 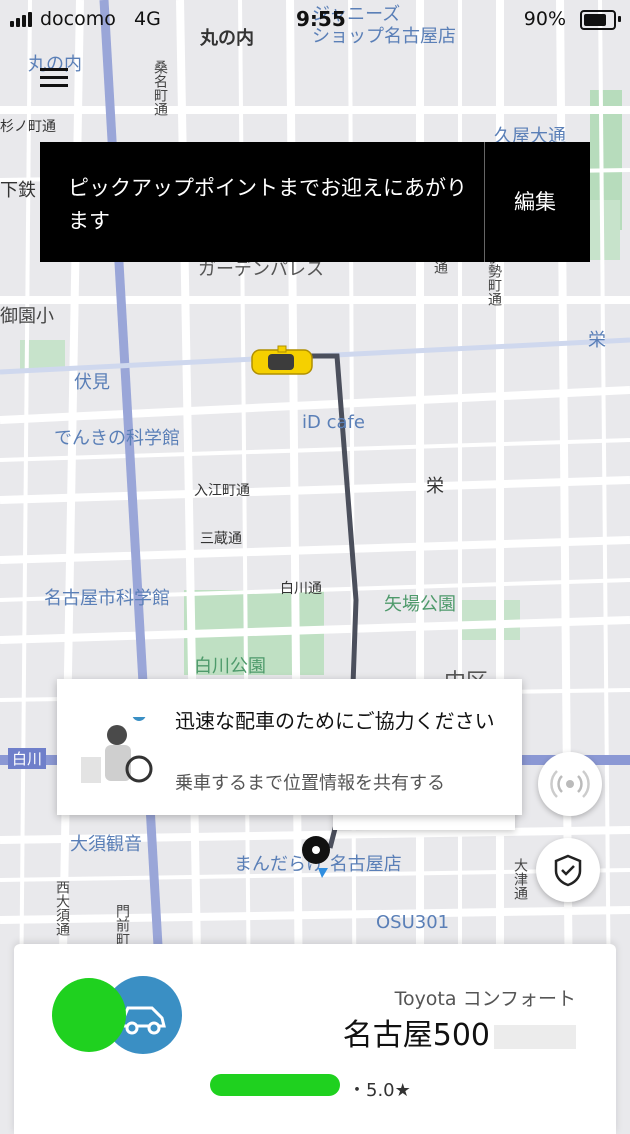 I want to click on poi-label-science-museum: 名古屋市科学館, so click(x=107, y=598).